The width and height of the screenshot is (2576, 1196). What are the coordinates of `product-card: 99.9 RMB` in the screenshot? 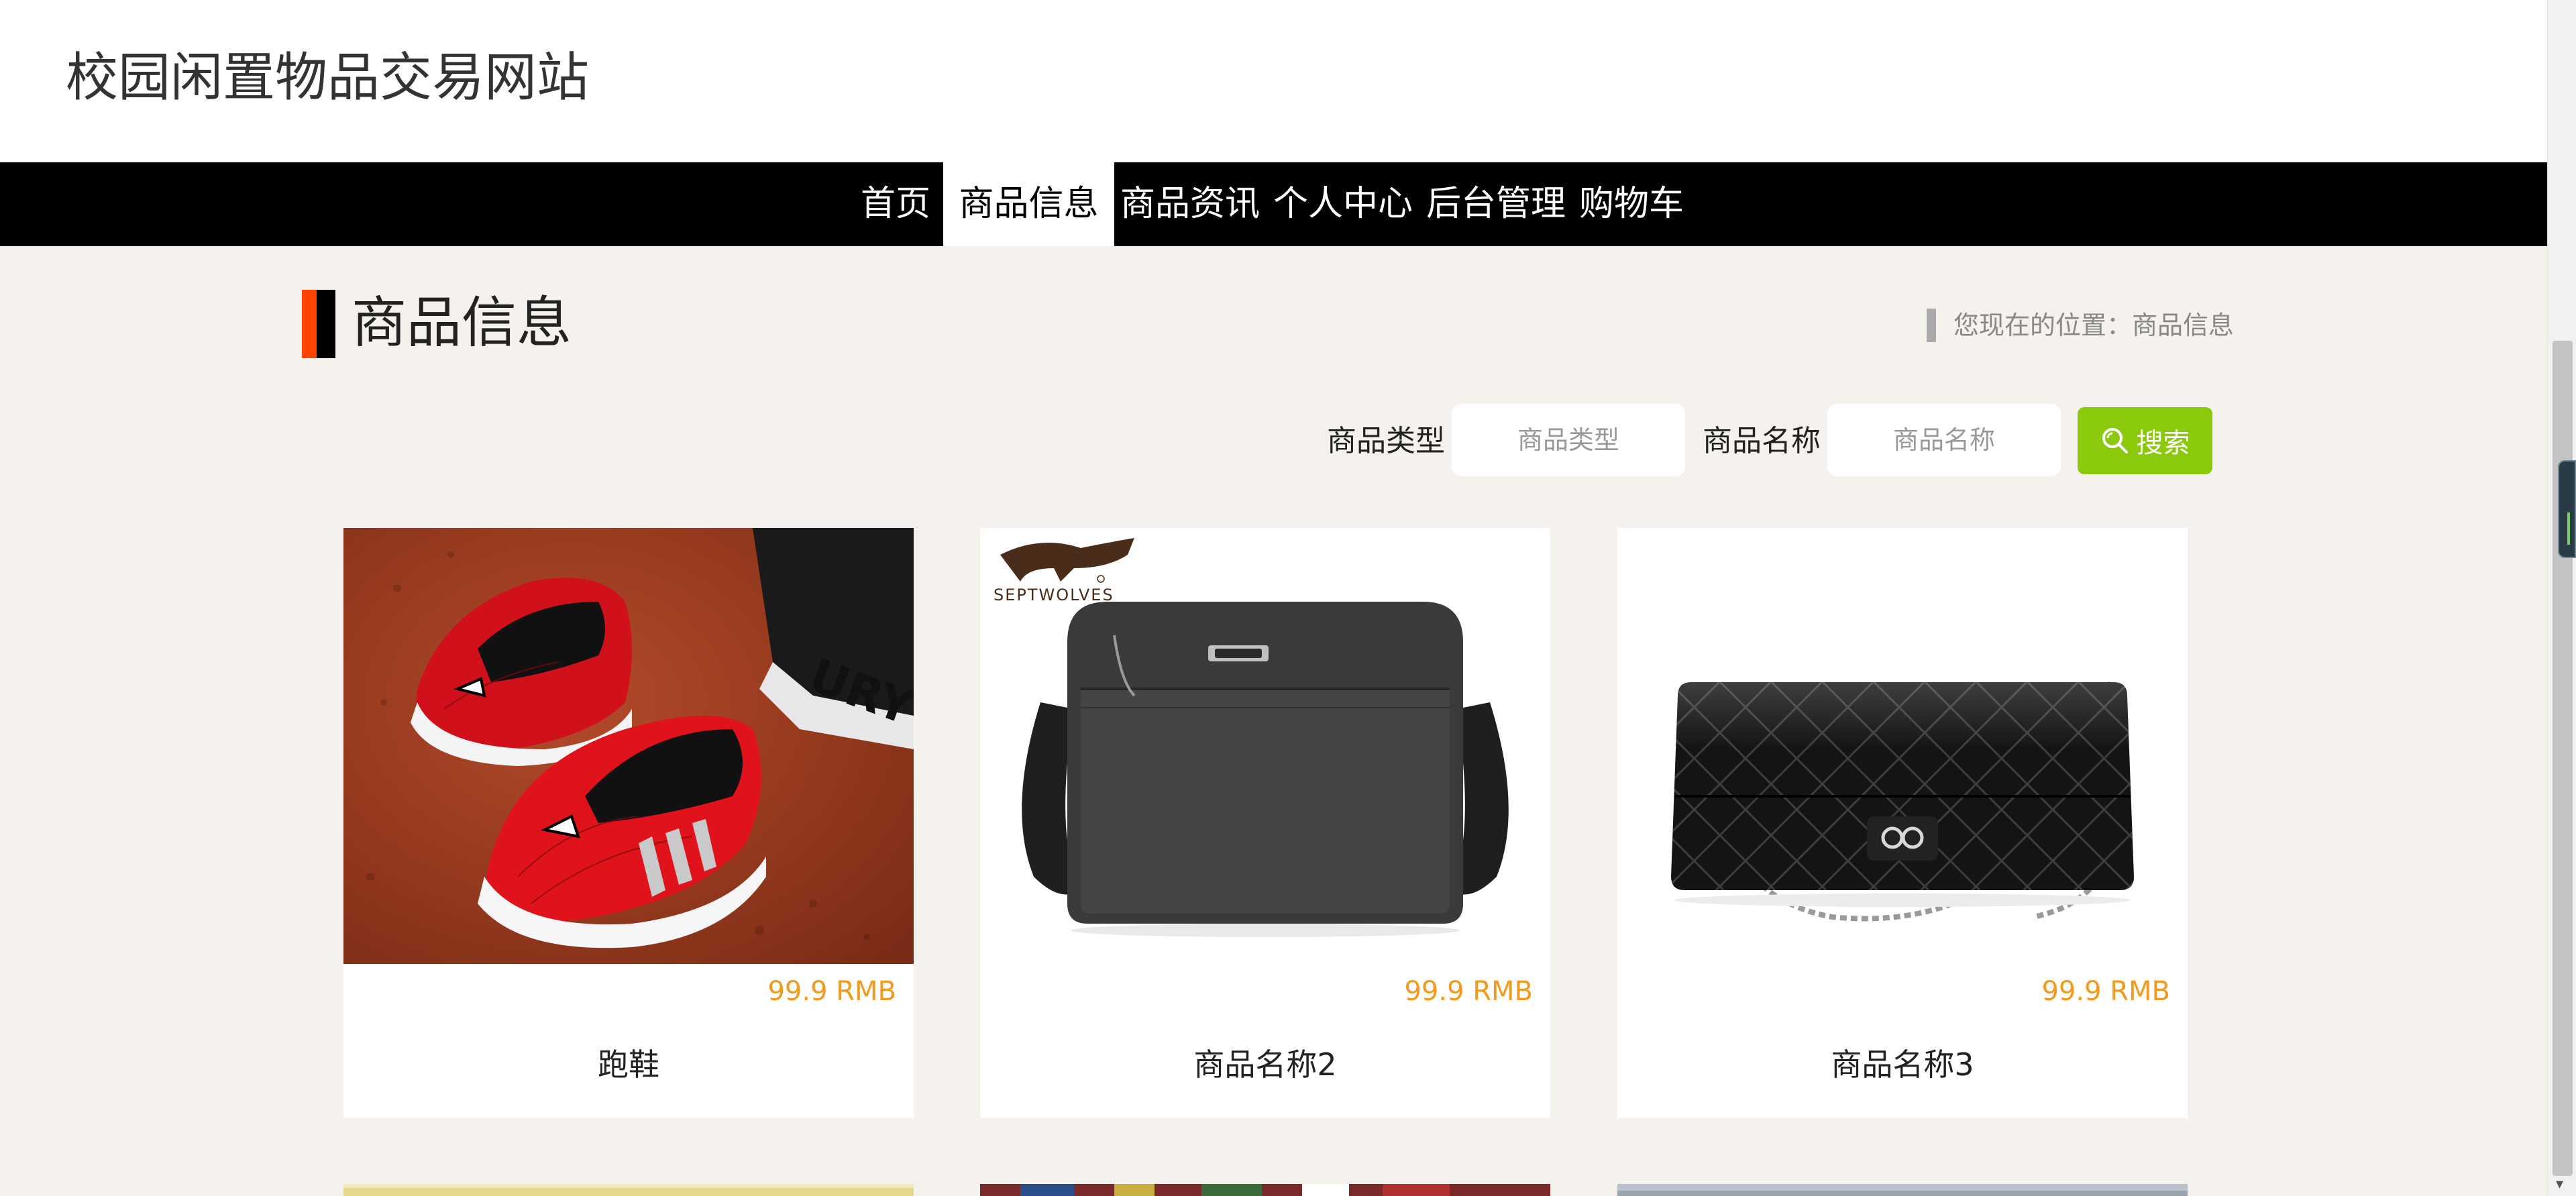 It's located at (1902, 823).